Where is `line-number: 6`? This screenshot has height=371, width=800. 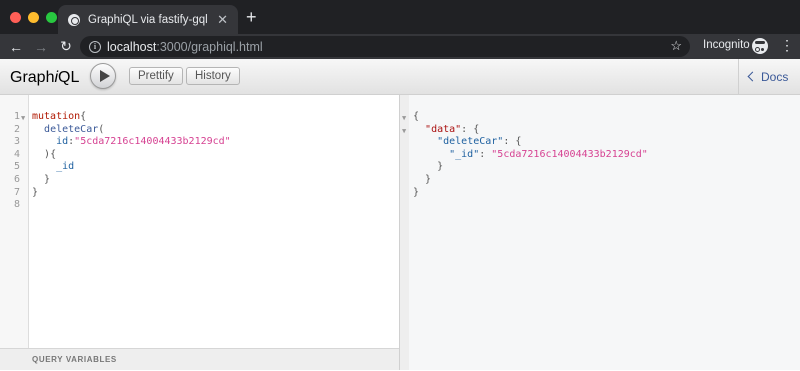
line-number: 6 is located at coordinates (16, 179).